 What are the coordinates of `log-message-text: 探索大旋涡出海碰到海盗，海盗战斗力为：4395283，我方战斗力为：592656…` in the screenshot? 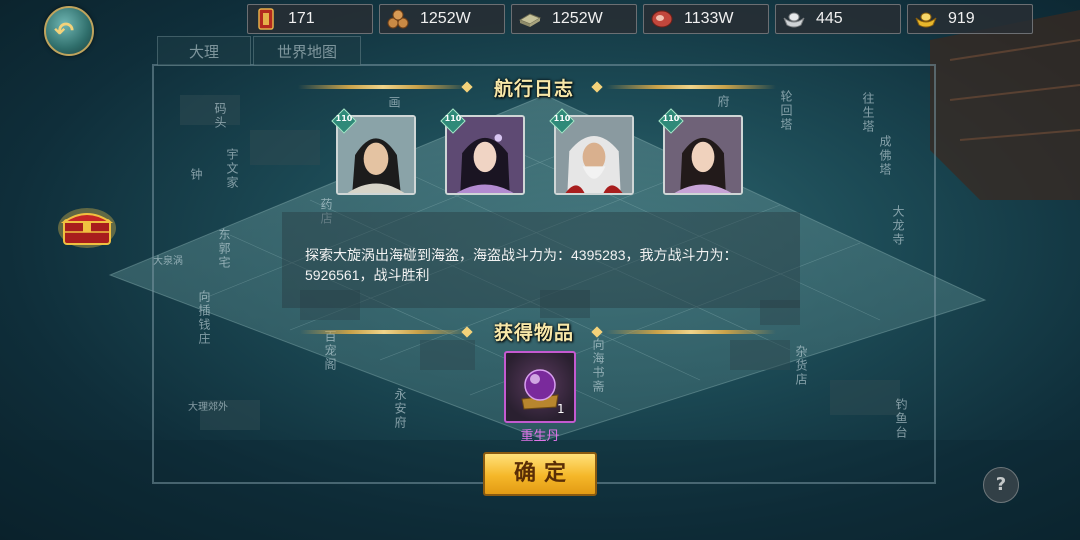 It's located at (521, 265).